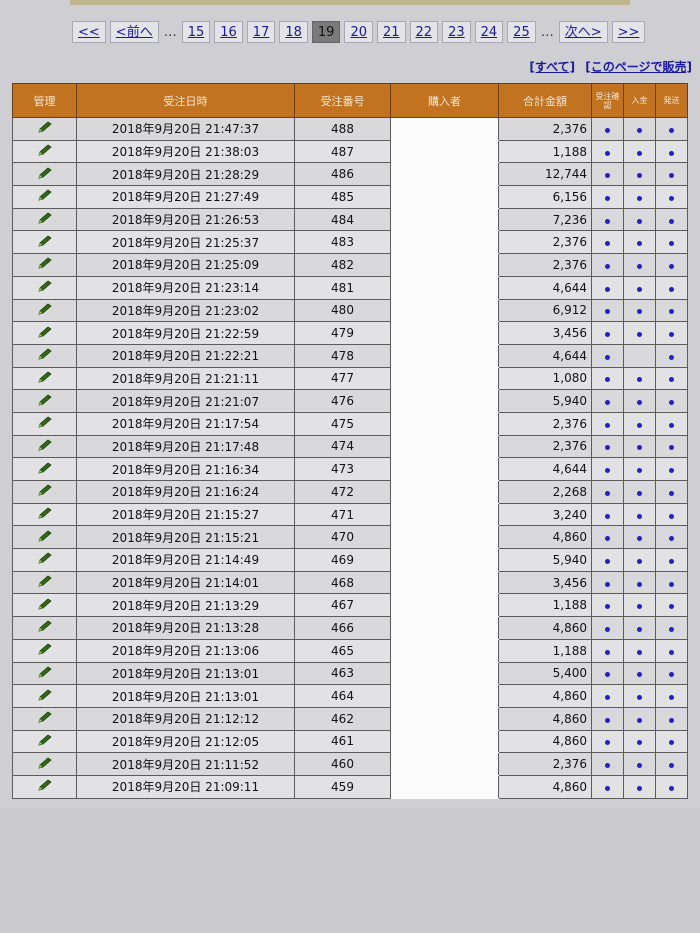 This screenshot has height=933, width=700. What do you see at coordinates (89, 32) in the screenshot?
I see `page-first-button: <<` at bounding box center [89, 32].